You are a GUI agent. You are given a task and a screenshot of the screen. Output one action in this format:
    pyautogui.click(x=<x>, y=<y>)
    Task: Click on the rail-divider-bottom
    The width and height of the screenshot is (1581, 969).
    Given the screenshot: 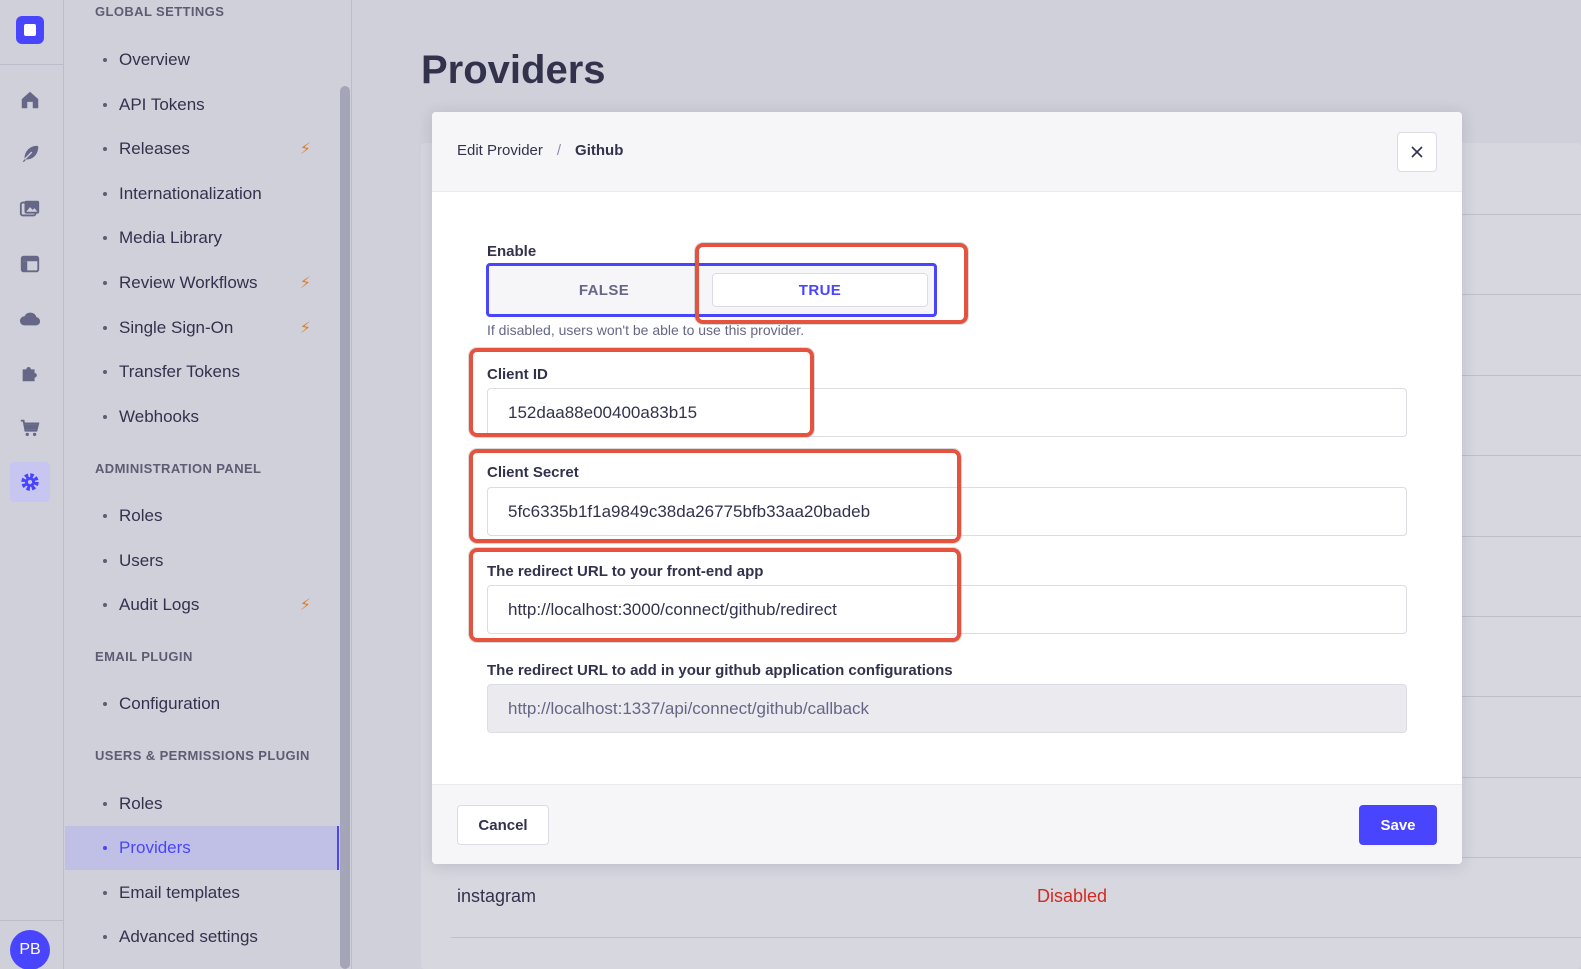 What is the action you would take?
    pyautogui.click(x=32, y=920)
    